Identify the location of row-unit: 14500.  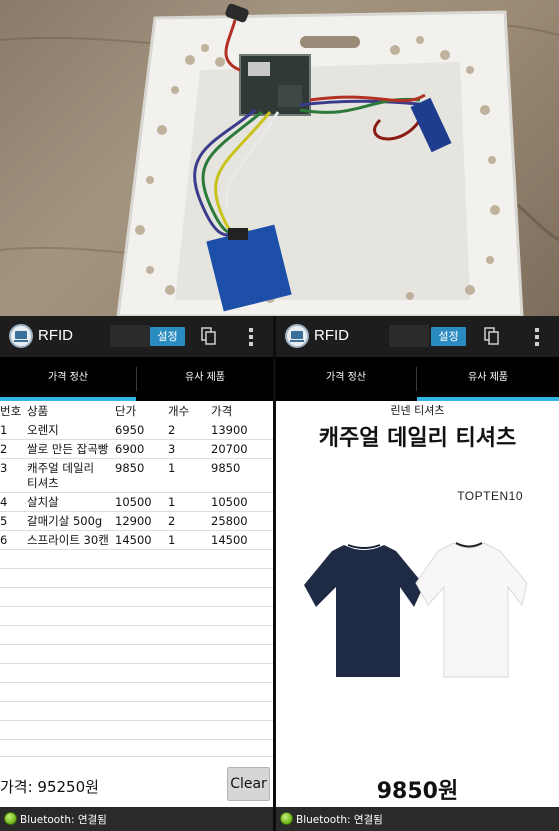
(133, 540).